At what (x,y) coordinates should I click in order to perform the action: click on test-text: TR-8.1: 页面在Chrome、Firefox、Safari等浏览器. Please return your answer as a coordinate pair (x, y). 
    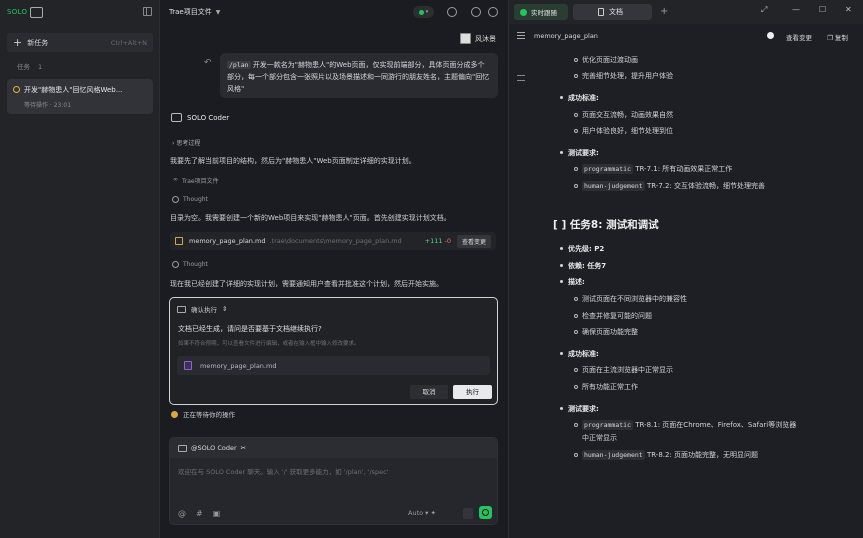
    Looking at the image, I should click on (716, 425).